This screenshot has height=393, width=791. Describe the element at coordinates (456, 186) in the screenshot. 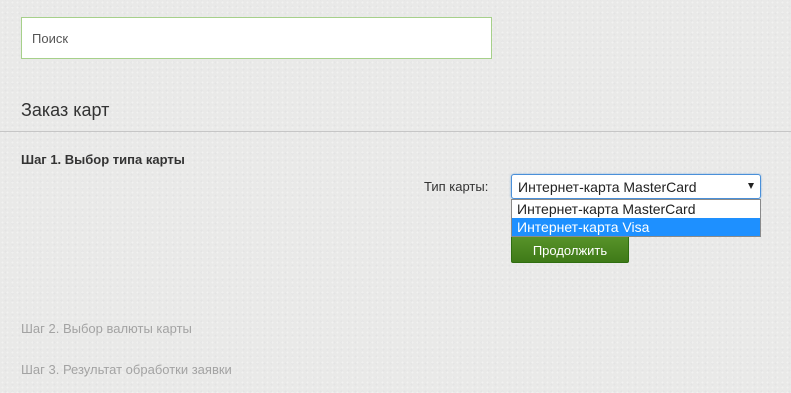

I see `card-type-label: Тип карты:` at that location.